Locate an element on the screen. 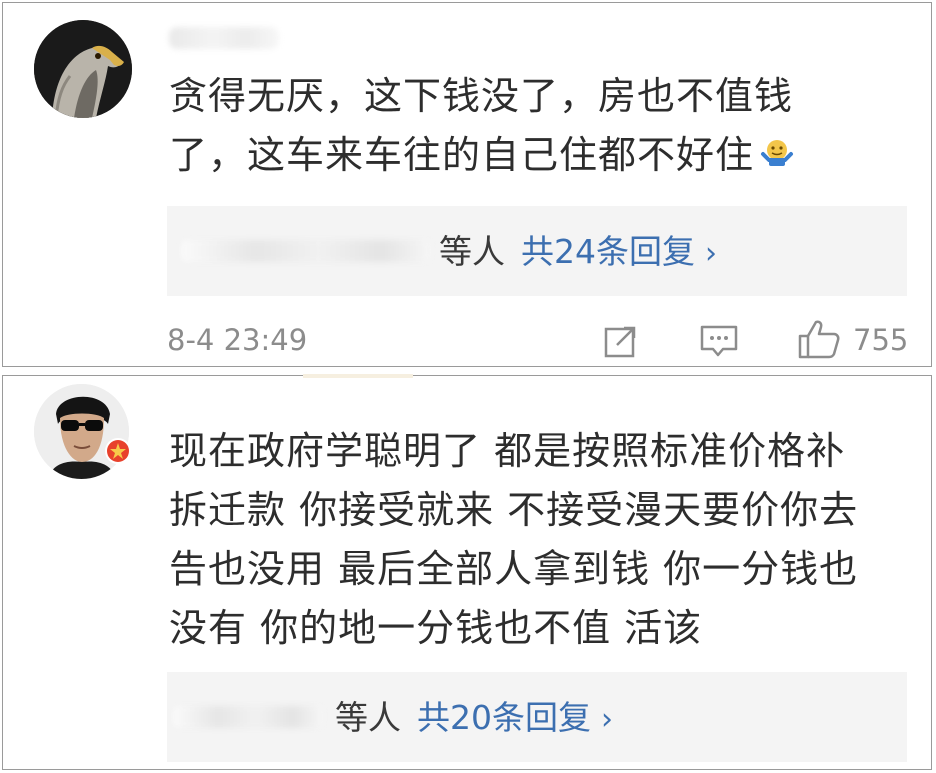 Image resolution: width=936 pixels, height=773 pixels. comment-line: 现在政府学聪明了 都是按照标准价格补 is located at coordinates (507, 451).